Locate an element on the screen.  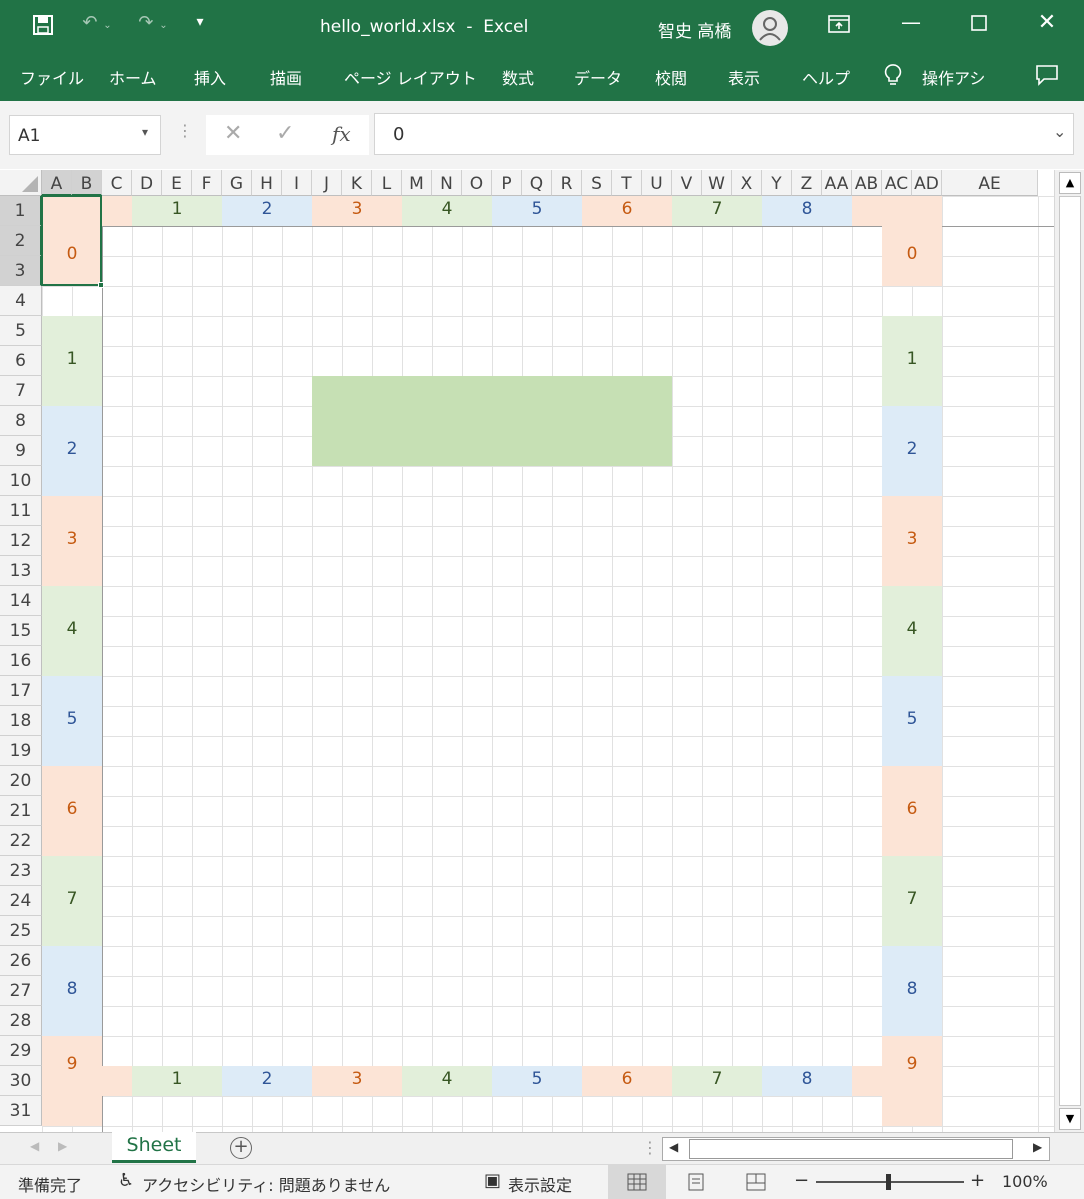
expand-formula-icon: ⌄ is located at coordinates (1059, 131).